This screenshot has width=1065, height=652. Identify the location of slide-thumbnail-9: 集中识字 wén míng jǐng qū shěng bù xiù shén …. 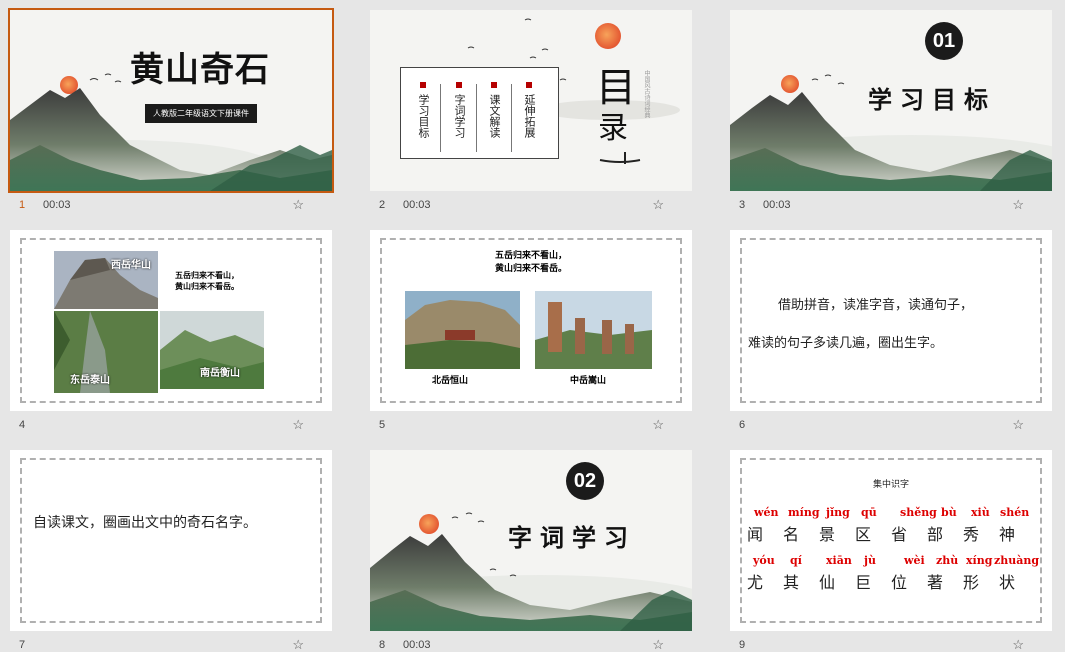
(891, 551).